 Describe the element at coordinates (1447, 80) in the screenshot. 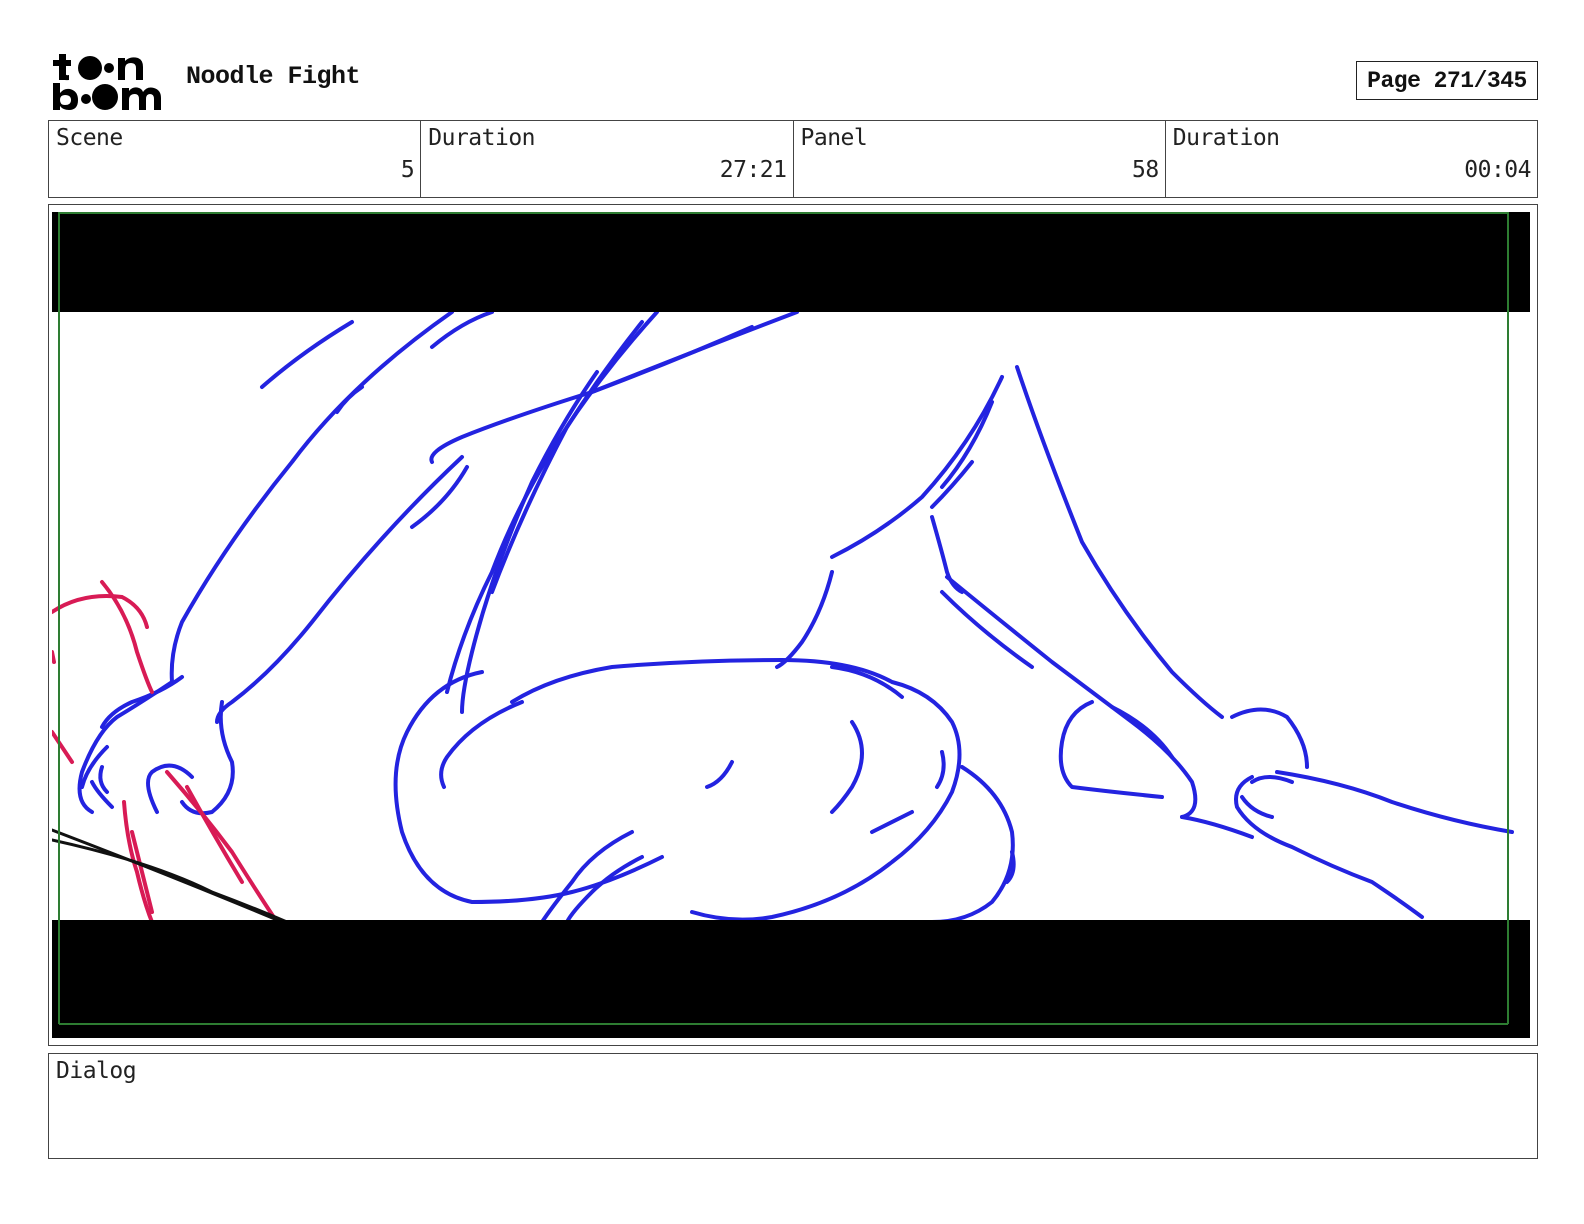

I see `page-indicator: Page 271/345` at that location.